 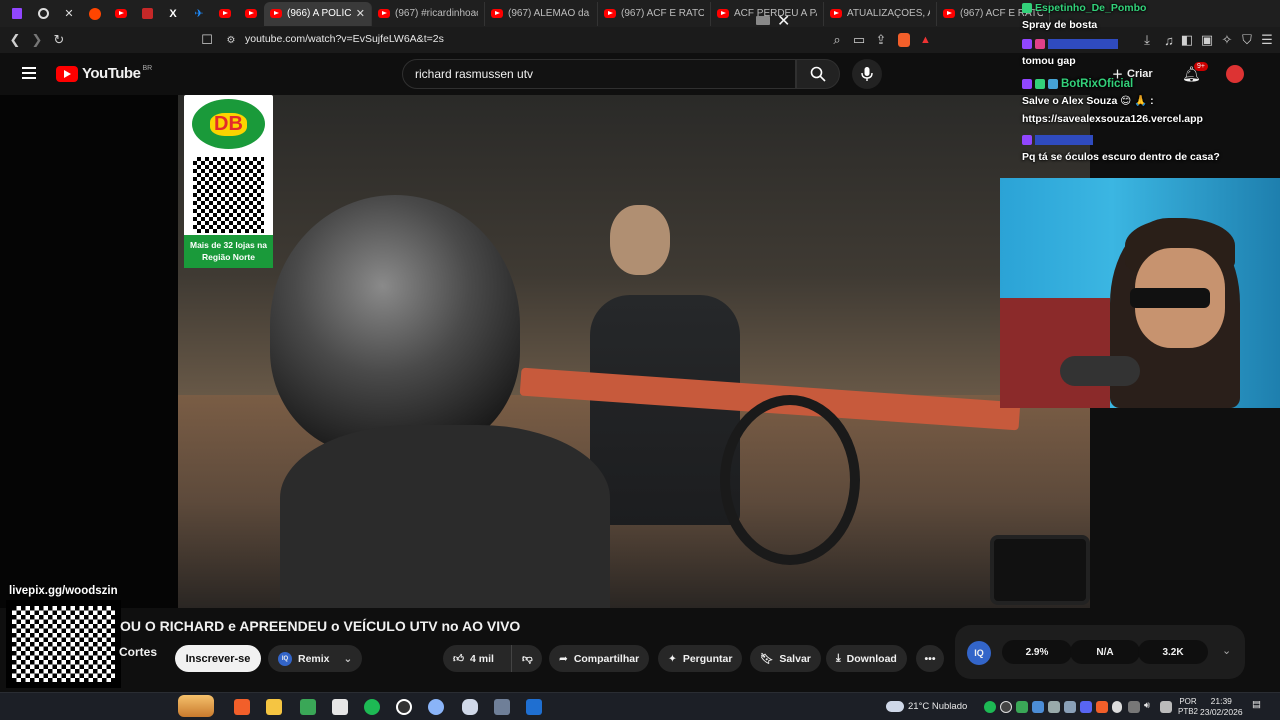 What do you see at coordinates (838, 658) in the screenshot?
I see `download-icon: ⤓` at bounding box center [838, 658].